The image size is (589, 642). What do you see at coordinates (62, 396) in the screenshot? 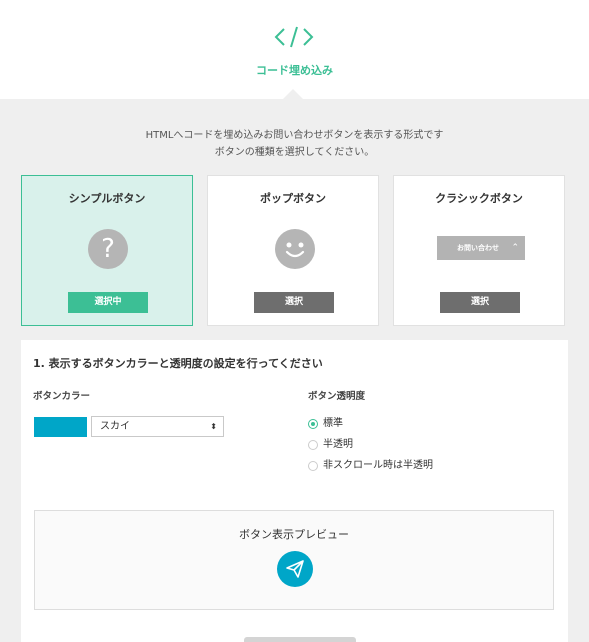
I see `color-label: ボタンカラー` at bounding box center [62, 396].